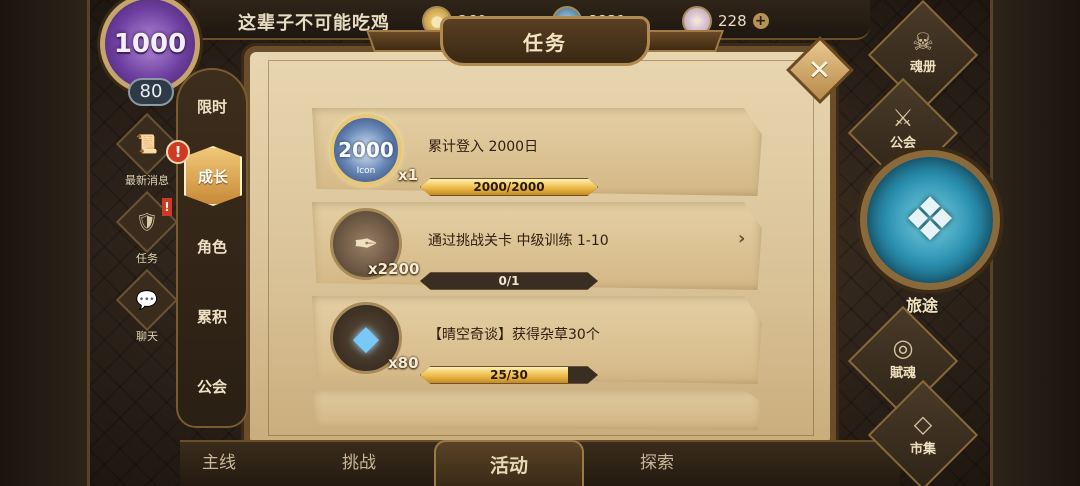 Image resolution: width=1080 pixels, height=486 pixels. Describe the element at coordinates (178, 152) in the screenshot. I see `tab-growth-alert-badge: !` at that location.